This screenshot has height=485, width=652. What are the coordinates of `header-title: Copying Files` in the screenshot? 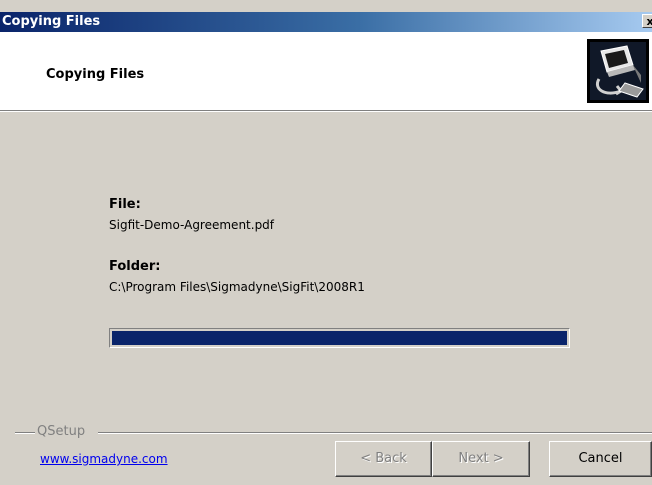 It's located at (95, 74).